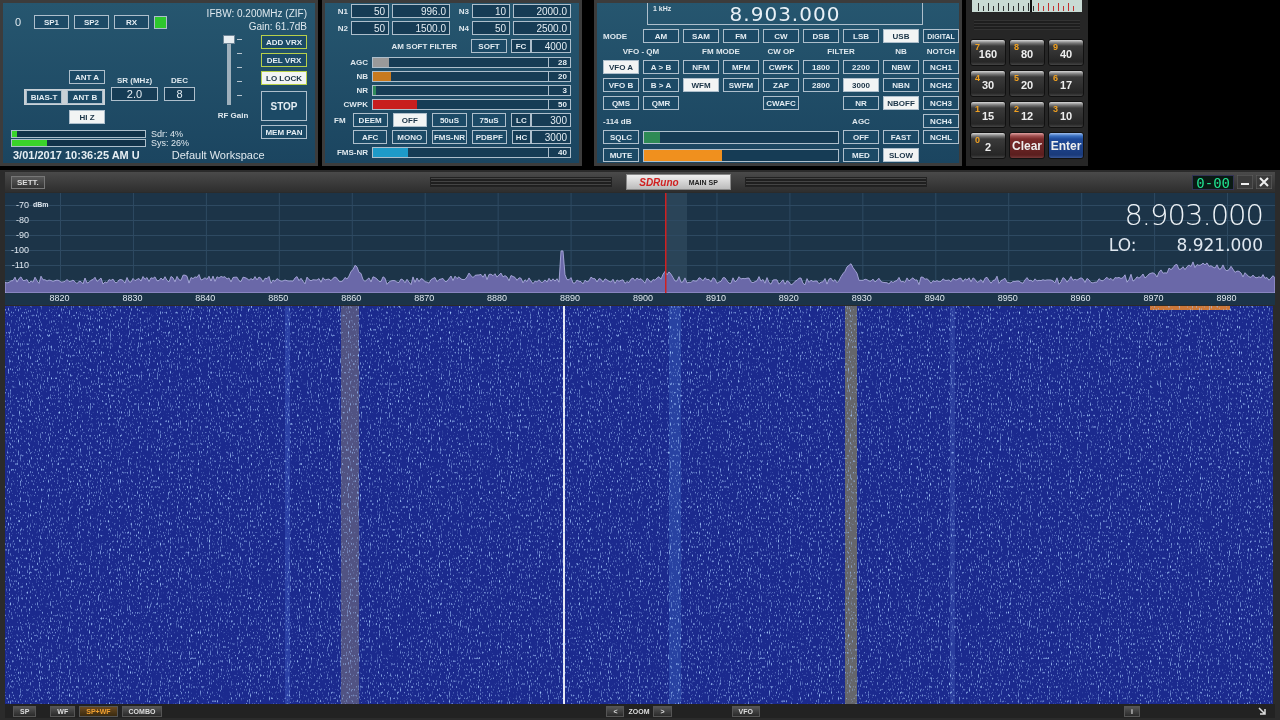  Describe the element at coordinates (1226, 299) in the screenshot. I see `axis-label: 8980` at that location.